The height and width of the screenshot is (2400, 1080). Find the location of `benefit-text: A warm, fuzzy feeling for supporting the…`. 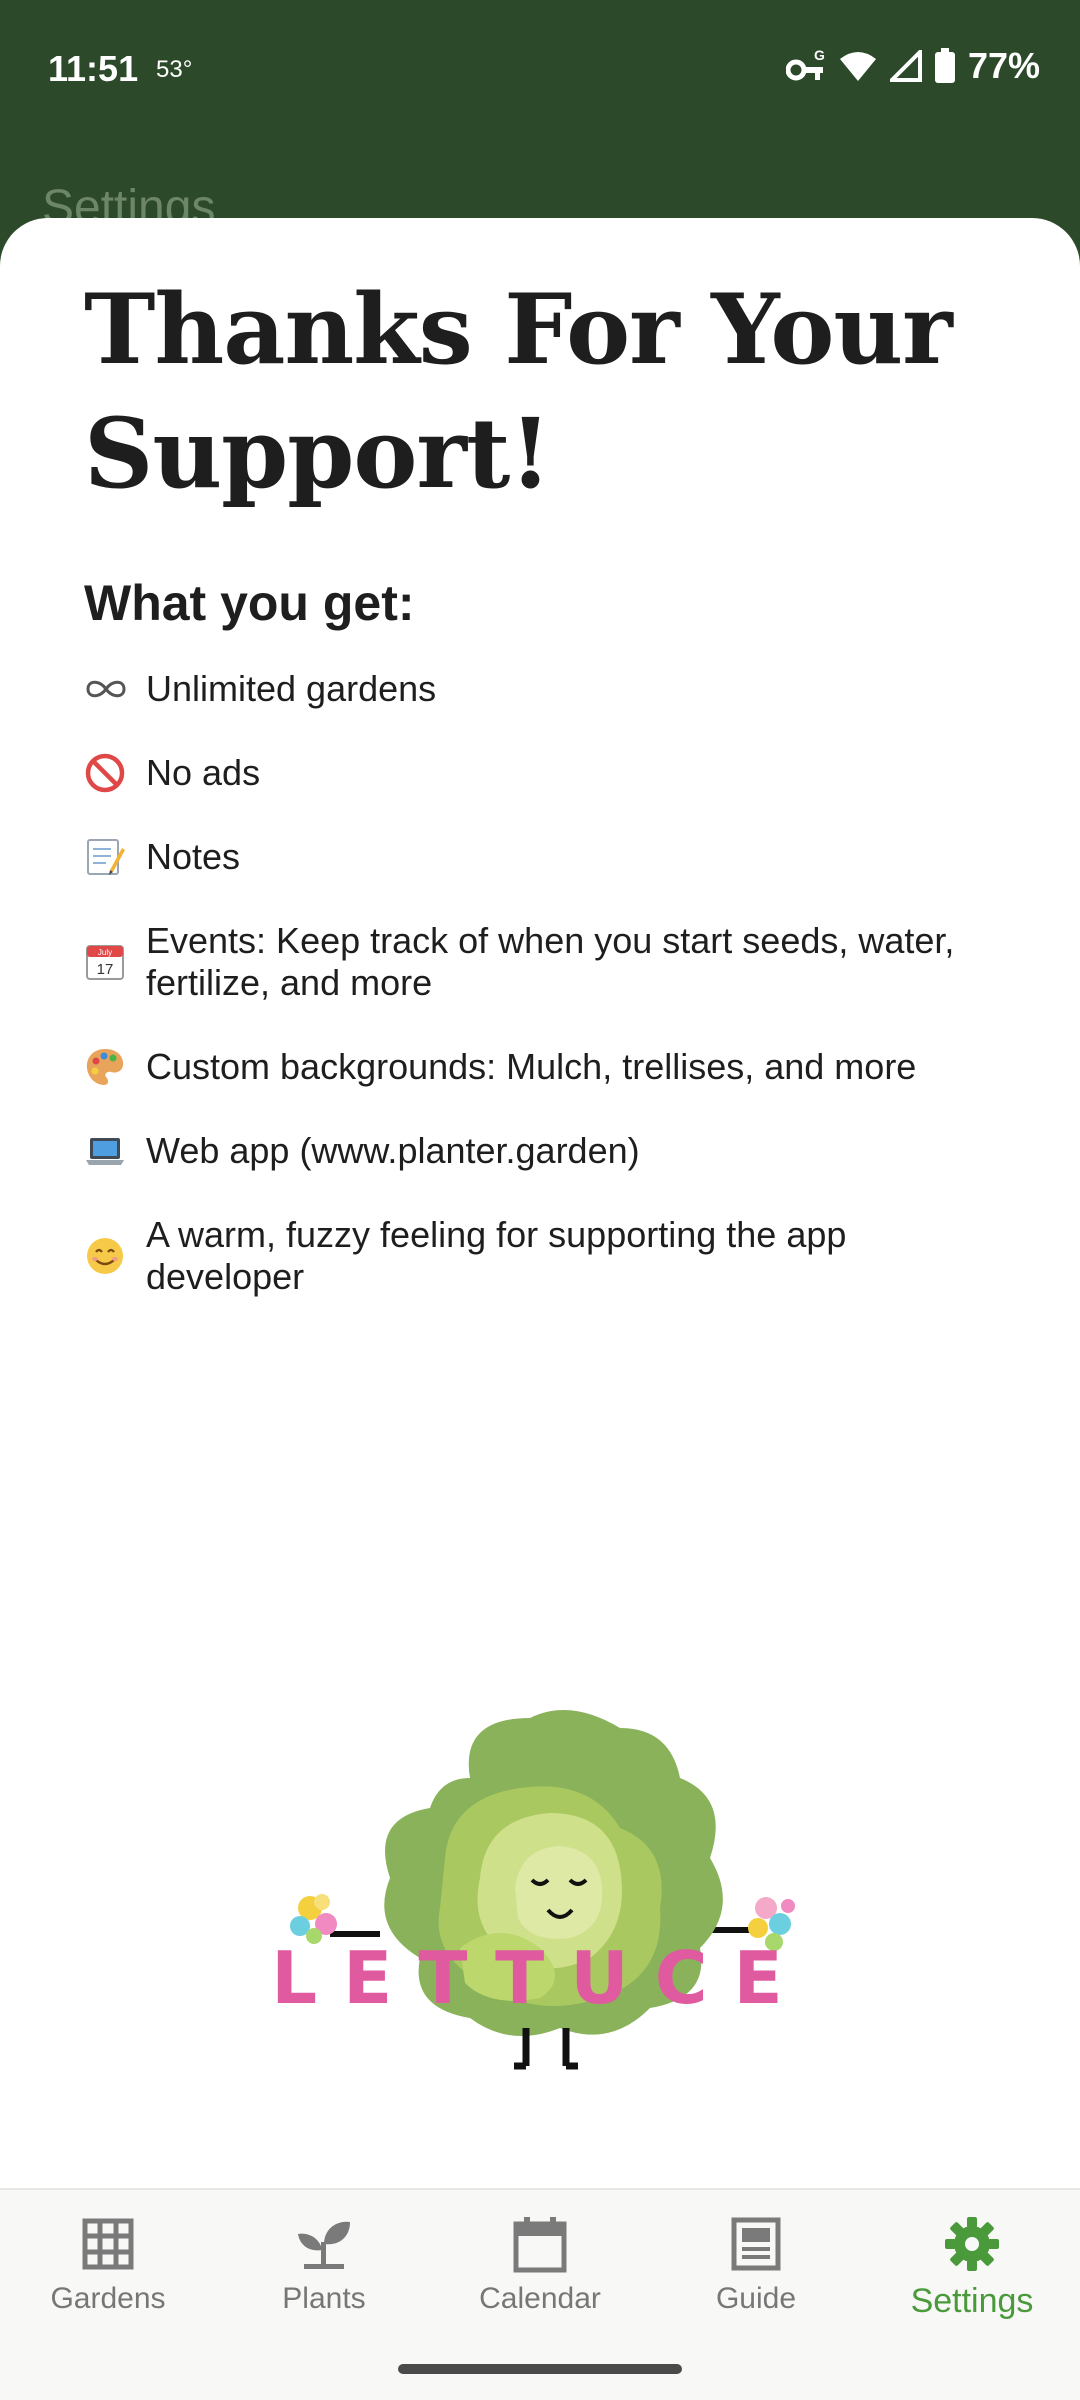

benefit-text: A warm, fuzzy feeling for supporting the… is located at coordinates (496, 1255).